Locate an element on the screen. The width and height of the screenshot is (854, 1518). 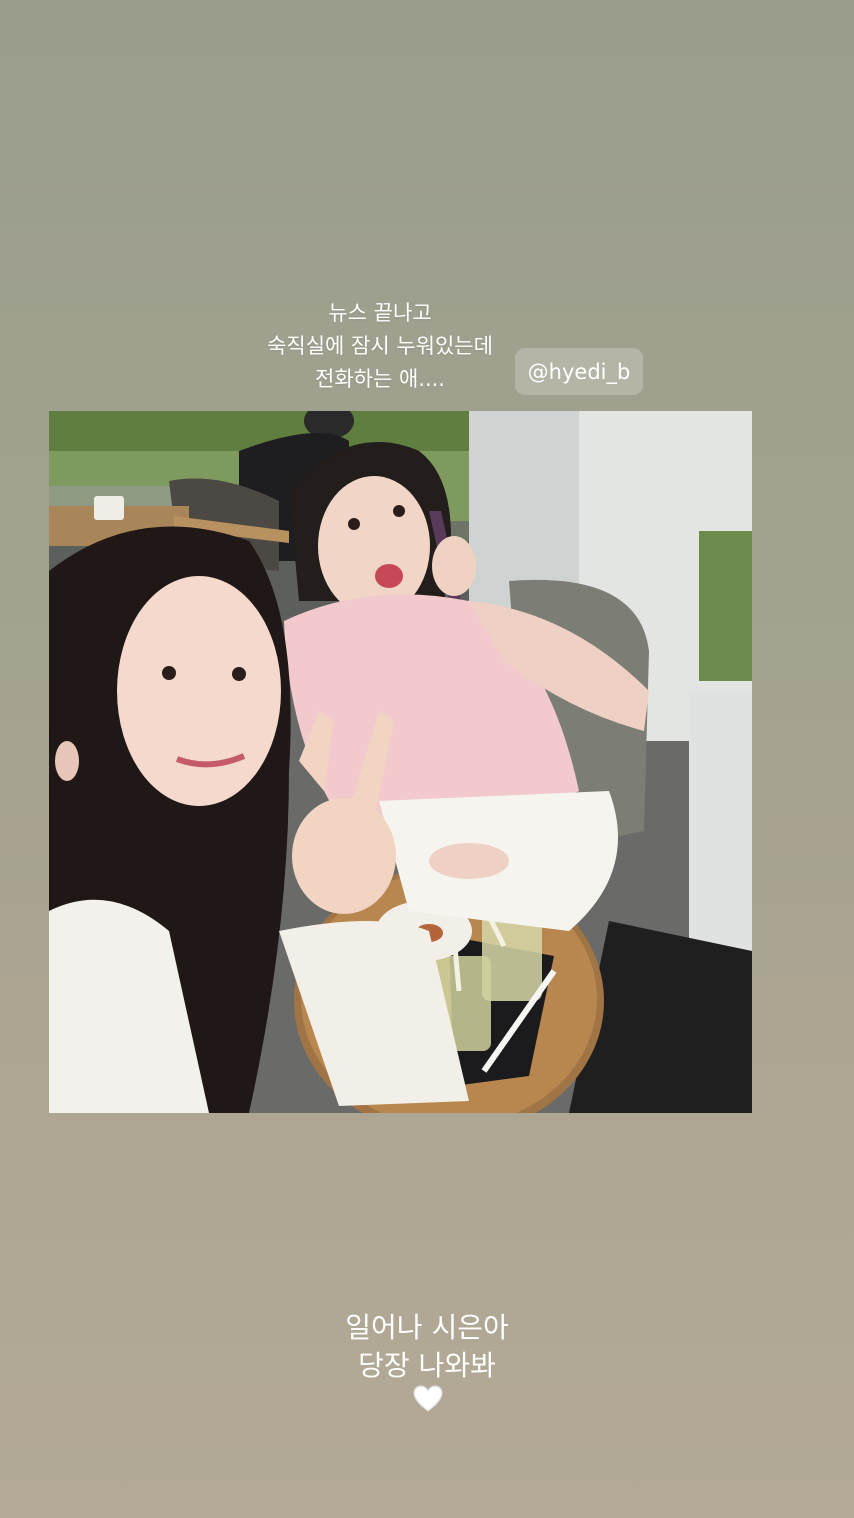
top-caption-line-1: 뉴스 끝나고 is located at coordinates (380, 313).